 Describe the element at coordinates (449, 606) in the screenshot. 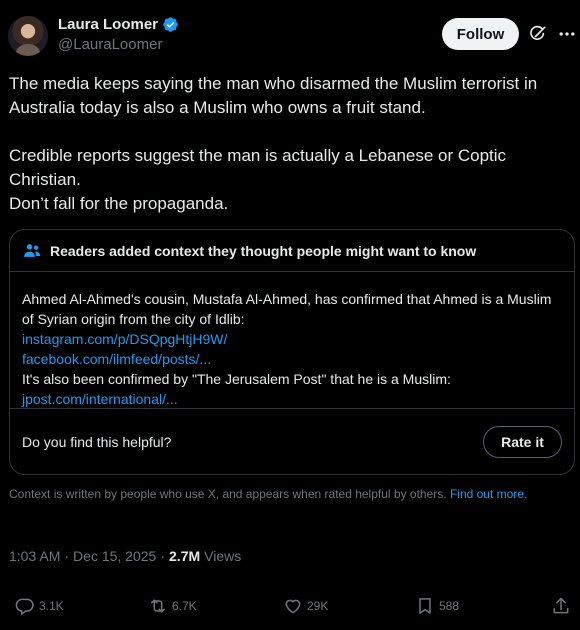

I see `bookmark-count: 588` at that location.